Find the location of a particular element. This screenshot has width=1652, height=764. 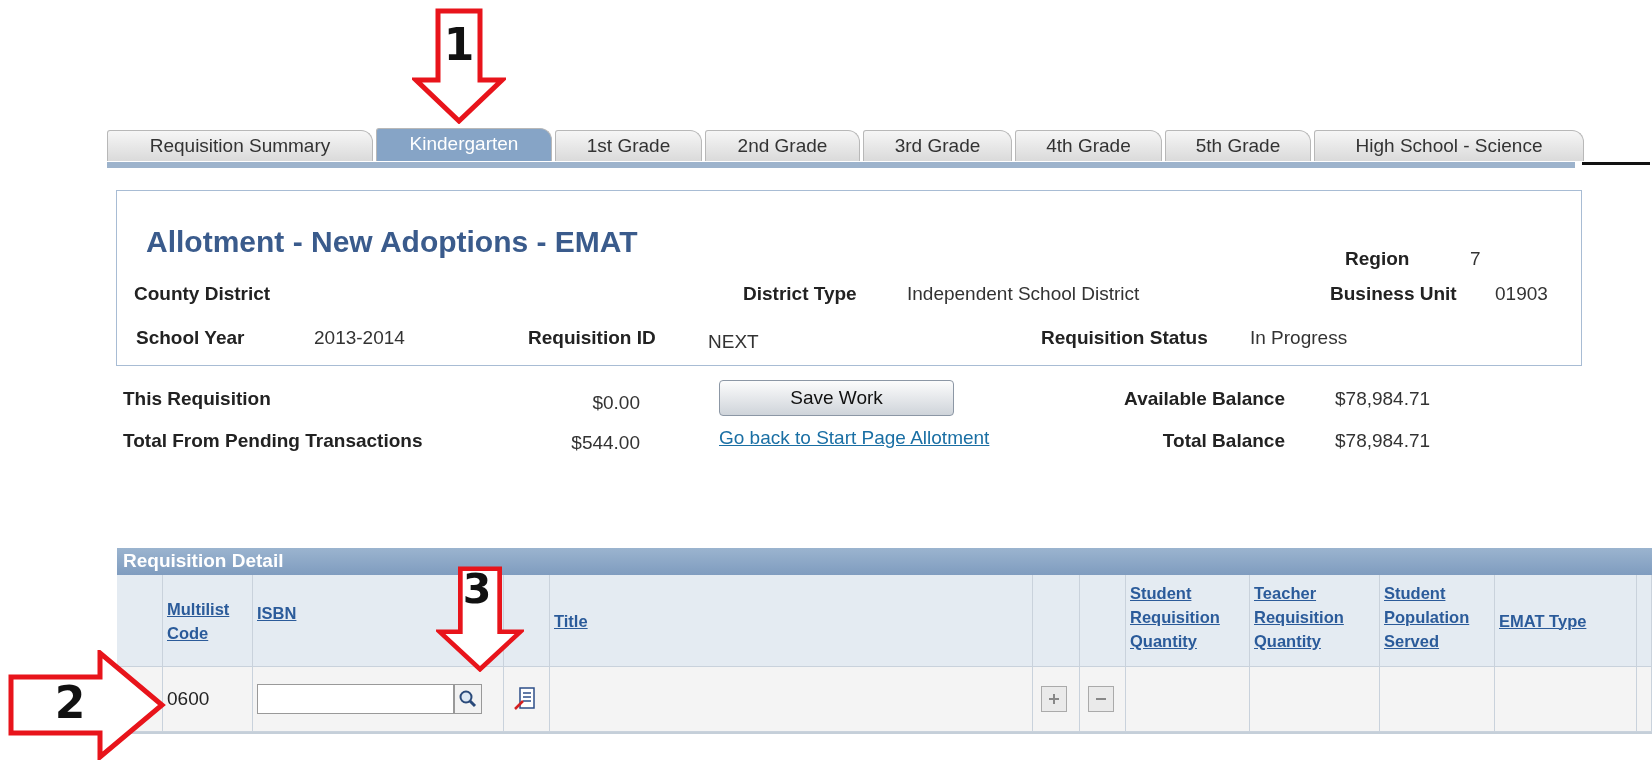

tab: Requisition Summary is located at coordinates (240, 145).